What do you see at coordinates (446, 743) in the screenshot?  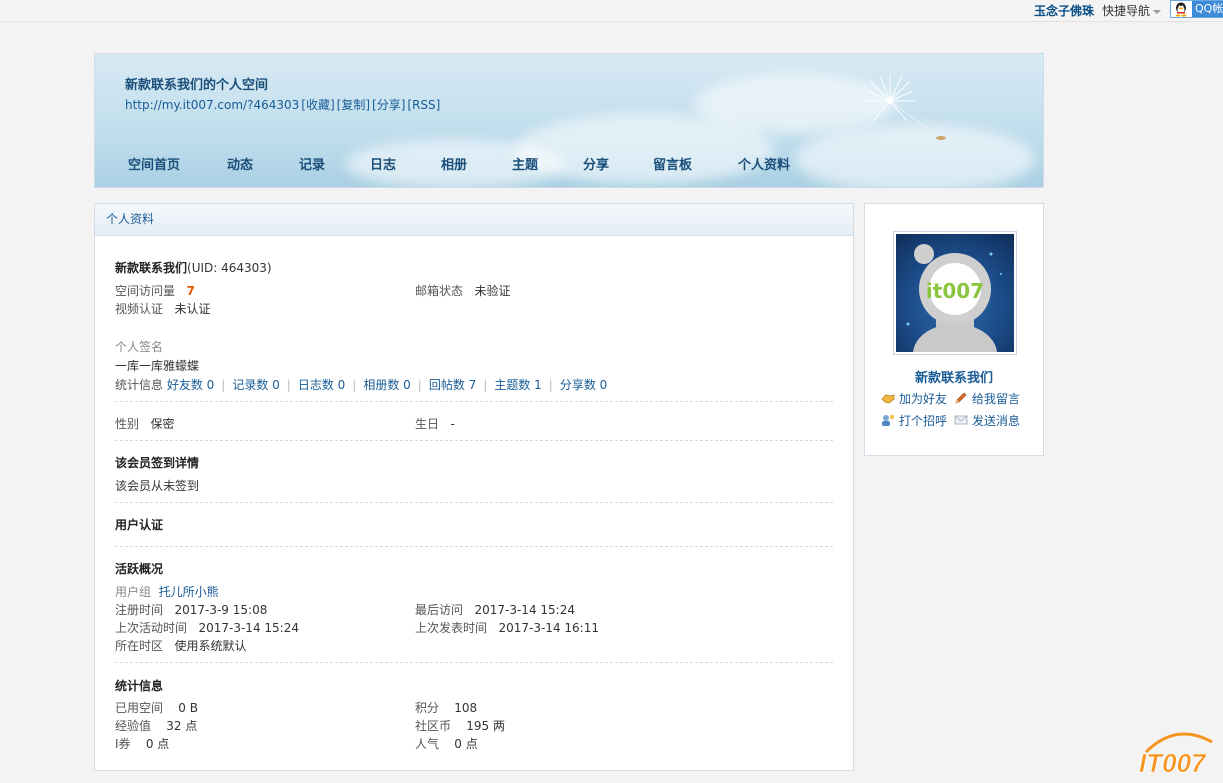 I see `popularity-row: 人气 0 点` at bounding box center [446, 743].